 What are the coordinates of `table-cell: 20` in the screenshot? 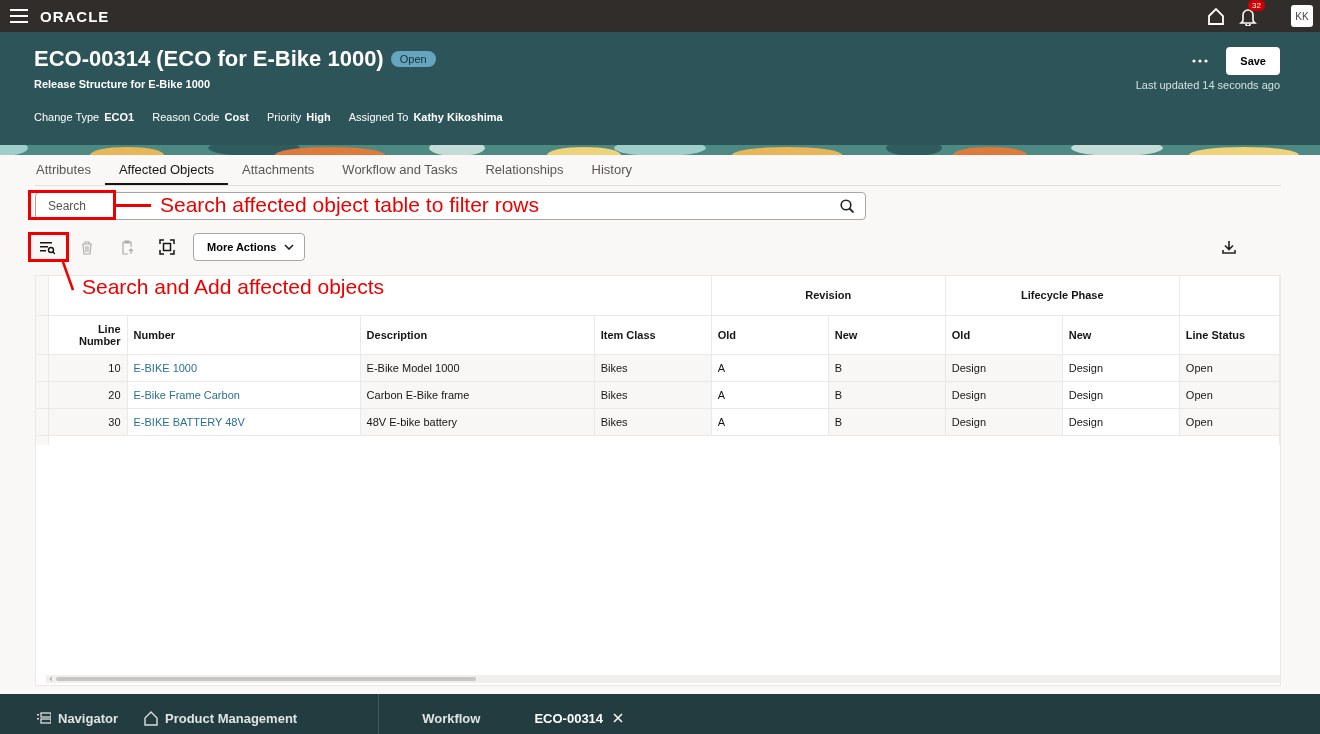 It's located at (87, 394).